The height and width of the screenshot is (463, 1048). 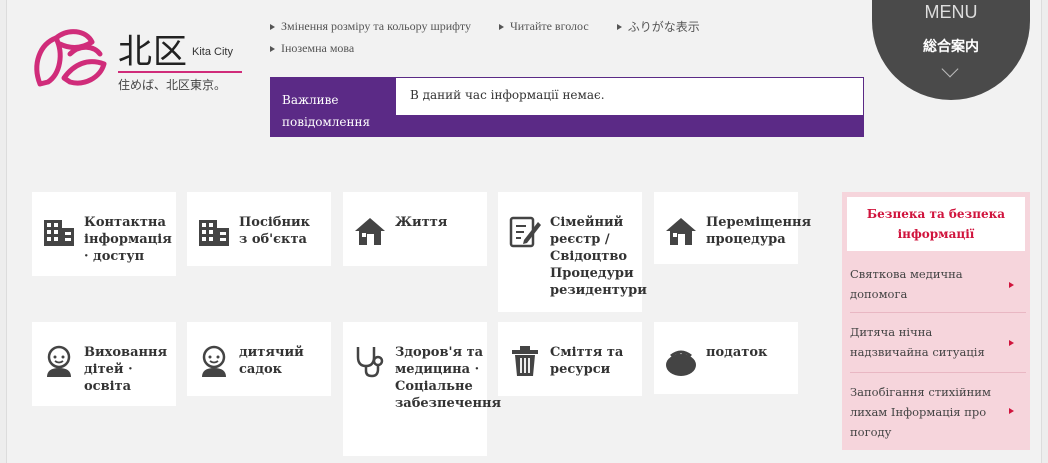 I want to click on notice-text: В даний час інформації немає., so click(x=629, y=107).